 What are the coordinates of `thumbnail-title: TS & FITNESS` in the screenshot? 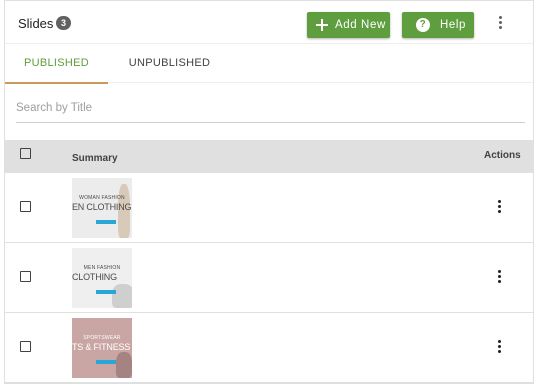 It's located at (101, 347).